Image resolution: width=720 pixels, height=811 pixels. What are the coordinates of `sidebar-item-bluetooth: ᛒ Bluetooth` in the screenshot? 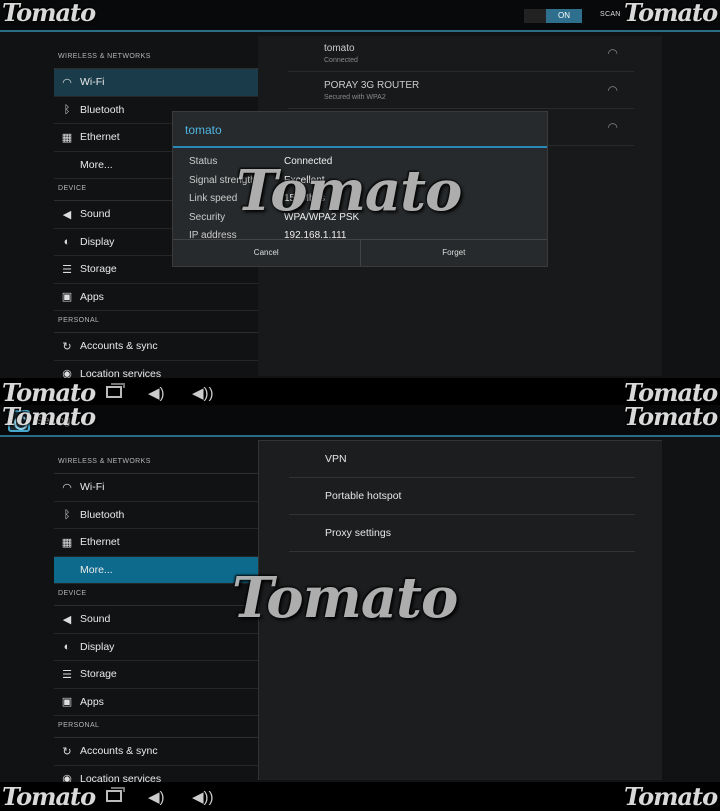 It's located at (156, 515).